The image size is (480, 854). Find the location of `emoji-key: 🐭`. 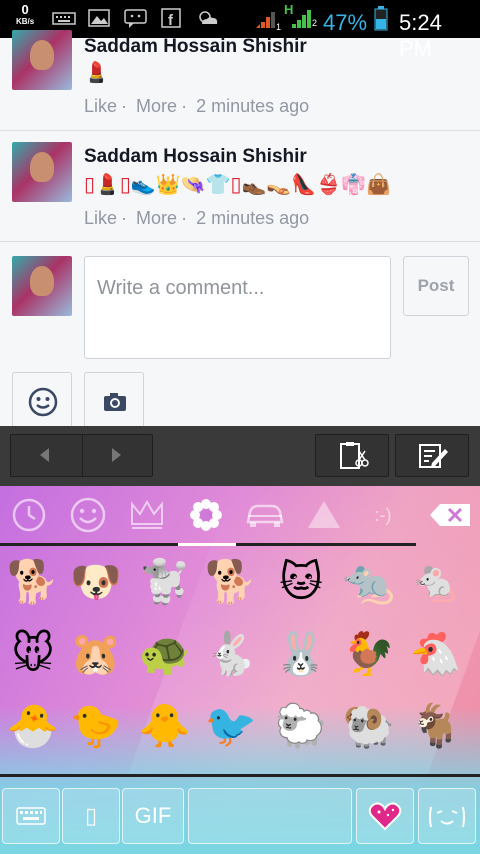

emoji-key: 🐭 is located at coordinates (33, 654).